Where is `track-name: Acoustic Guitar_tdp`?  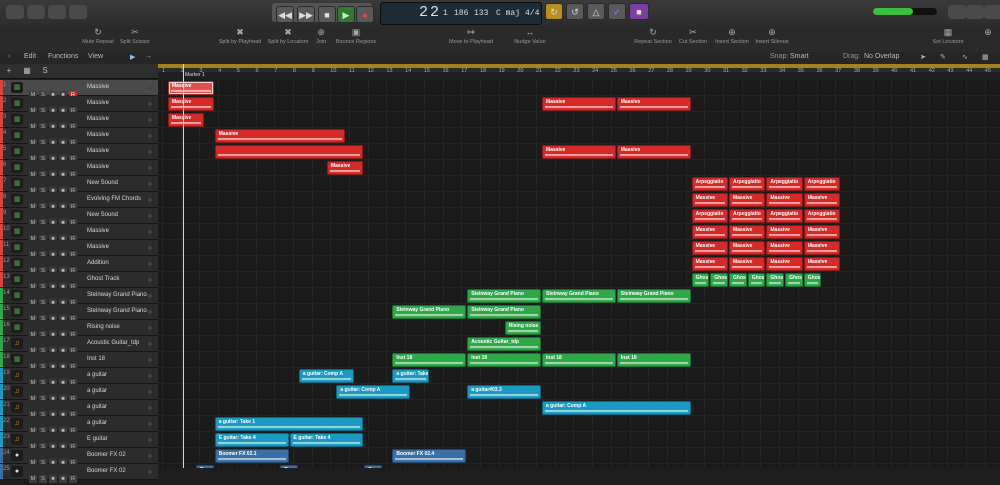 track-name: Acoustic Guitar_tdp is located at coordinates (113, 343).